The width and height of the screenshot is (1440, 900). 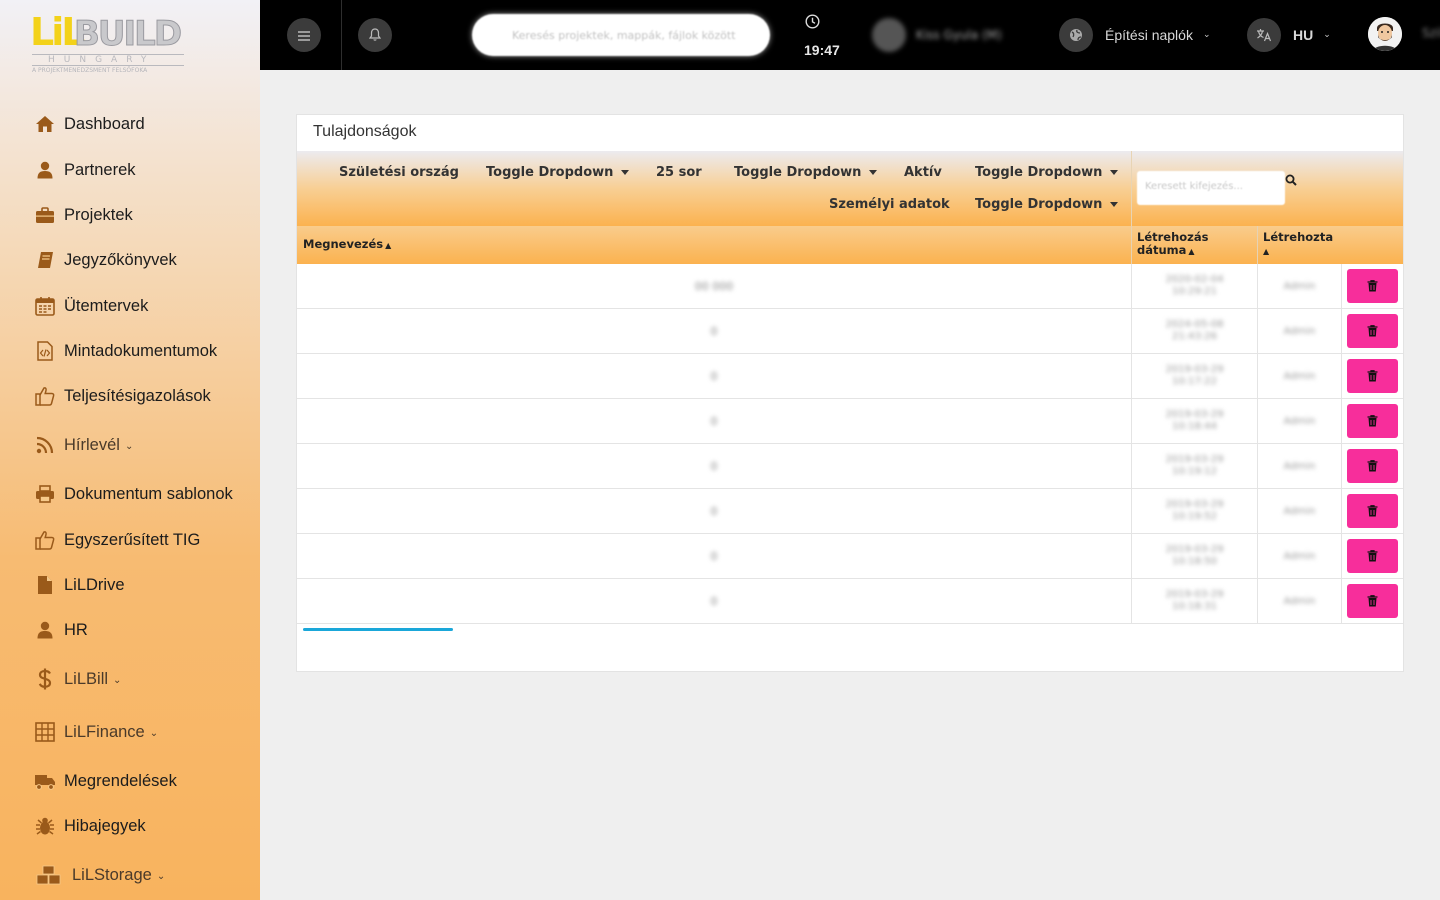 What do you see at coordinates (85, 170) in the screenshot?
I see `sidebar-item-partnerek: Partnerek` at bounding box center [85, 170].